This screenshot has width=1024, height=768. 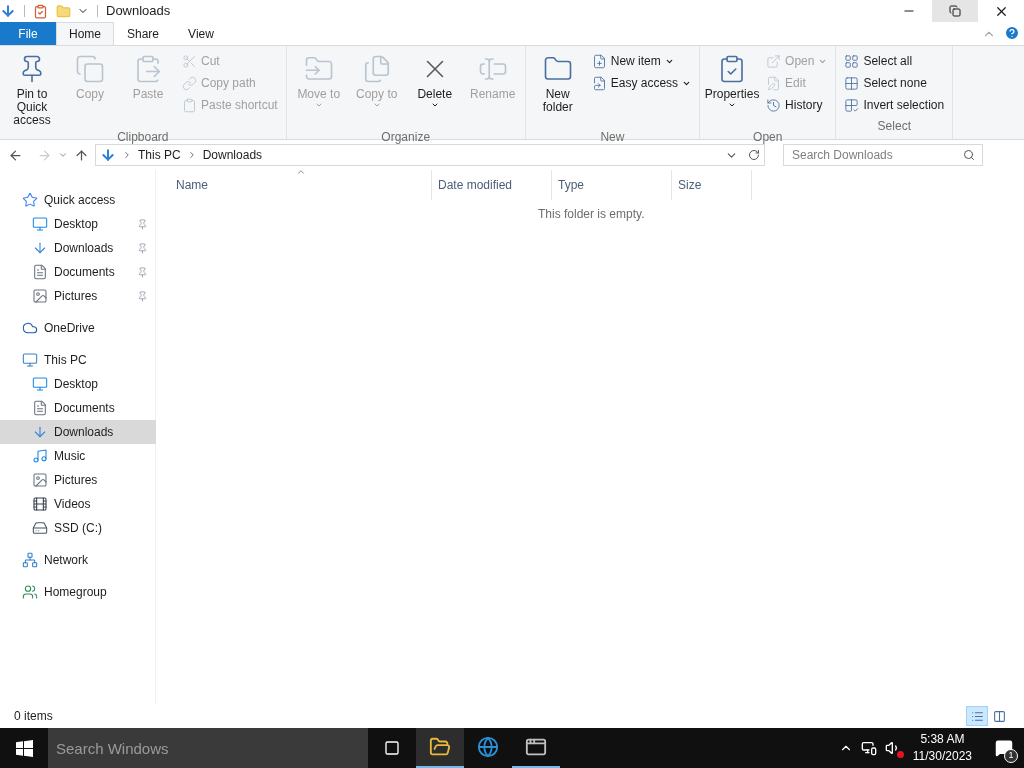 I want to click on clipboard-icon, so click(x=189, y=105).